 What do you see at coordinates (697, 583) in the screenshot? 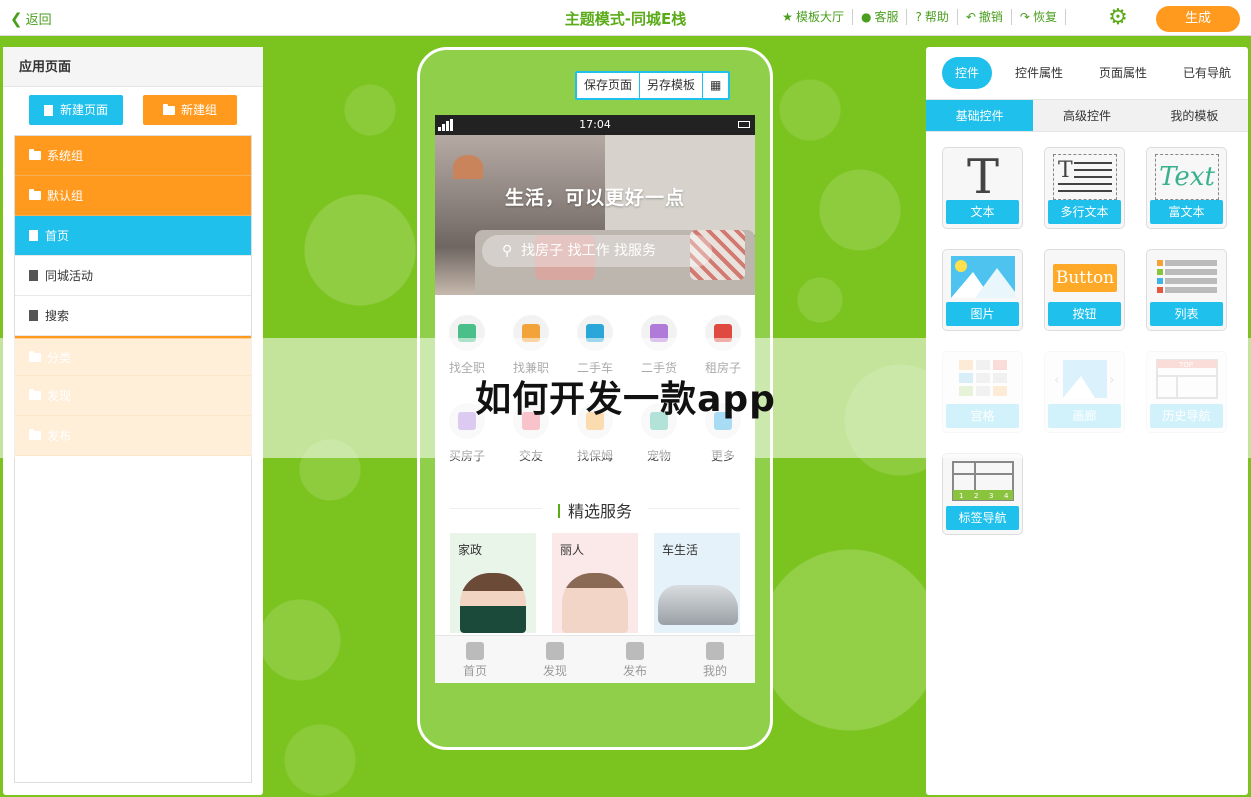
I see `service-card-car: 车生活` at bounding box center [697, 583].